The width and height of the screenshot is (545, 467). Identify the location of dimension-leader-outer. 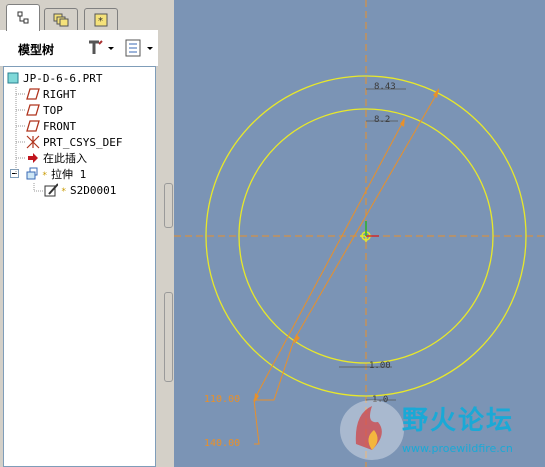
(274, 370).